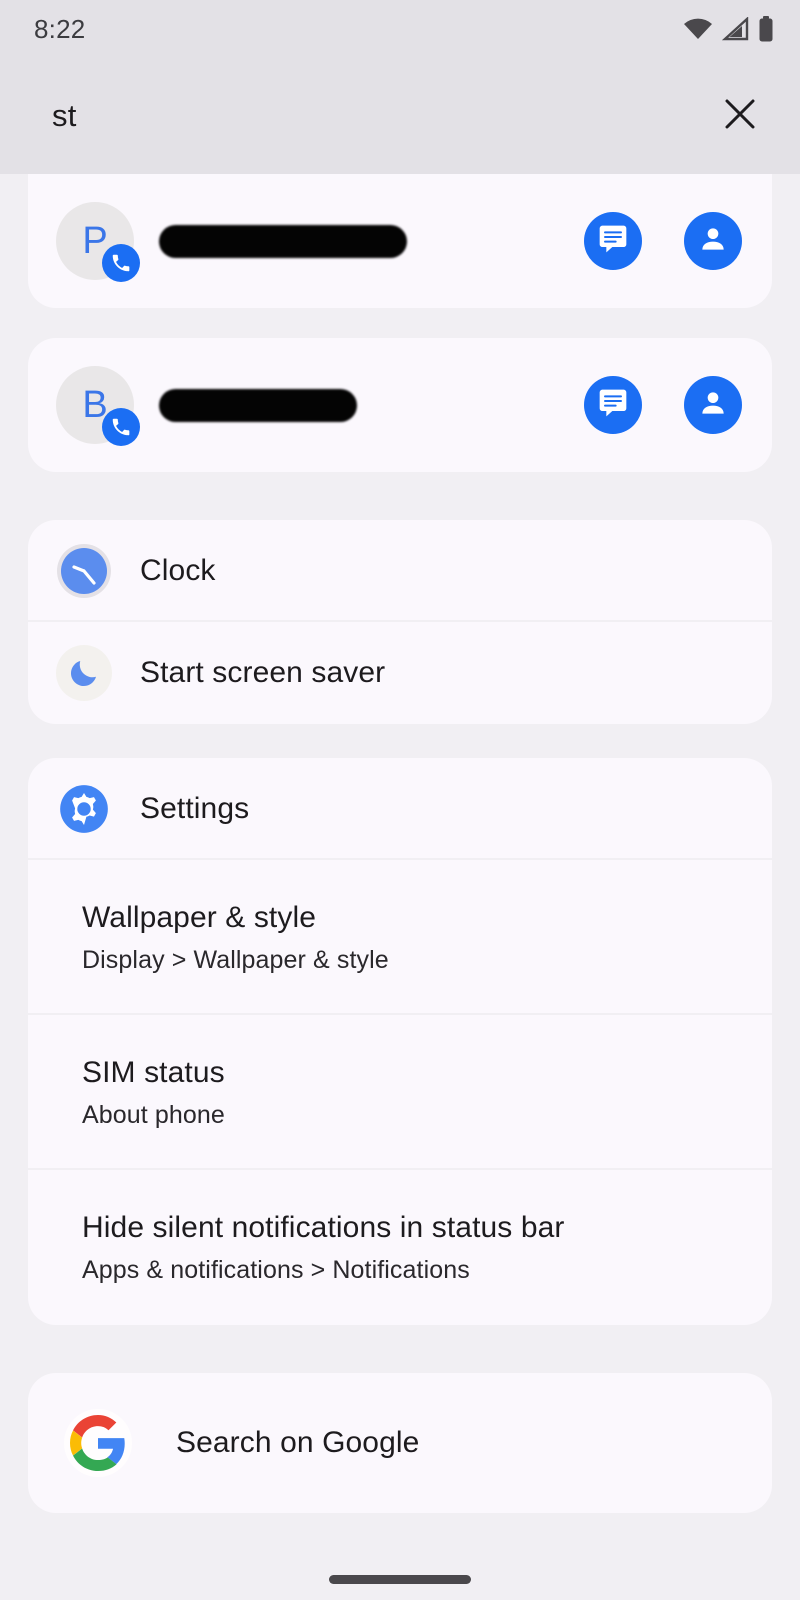 The image size is (800, 1600). I want to click on web-search-group: Search on Google, so click(400, 1443).